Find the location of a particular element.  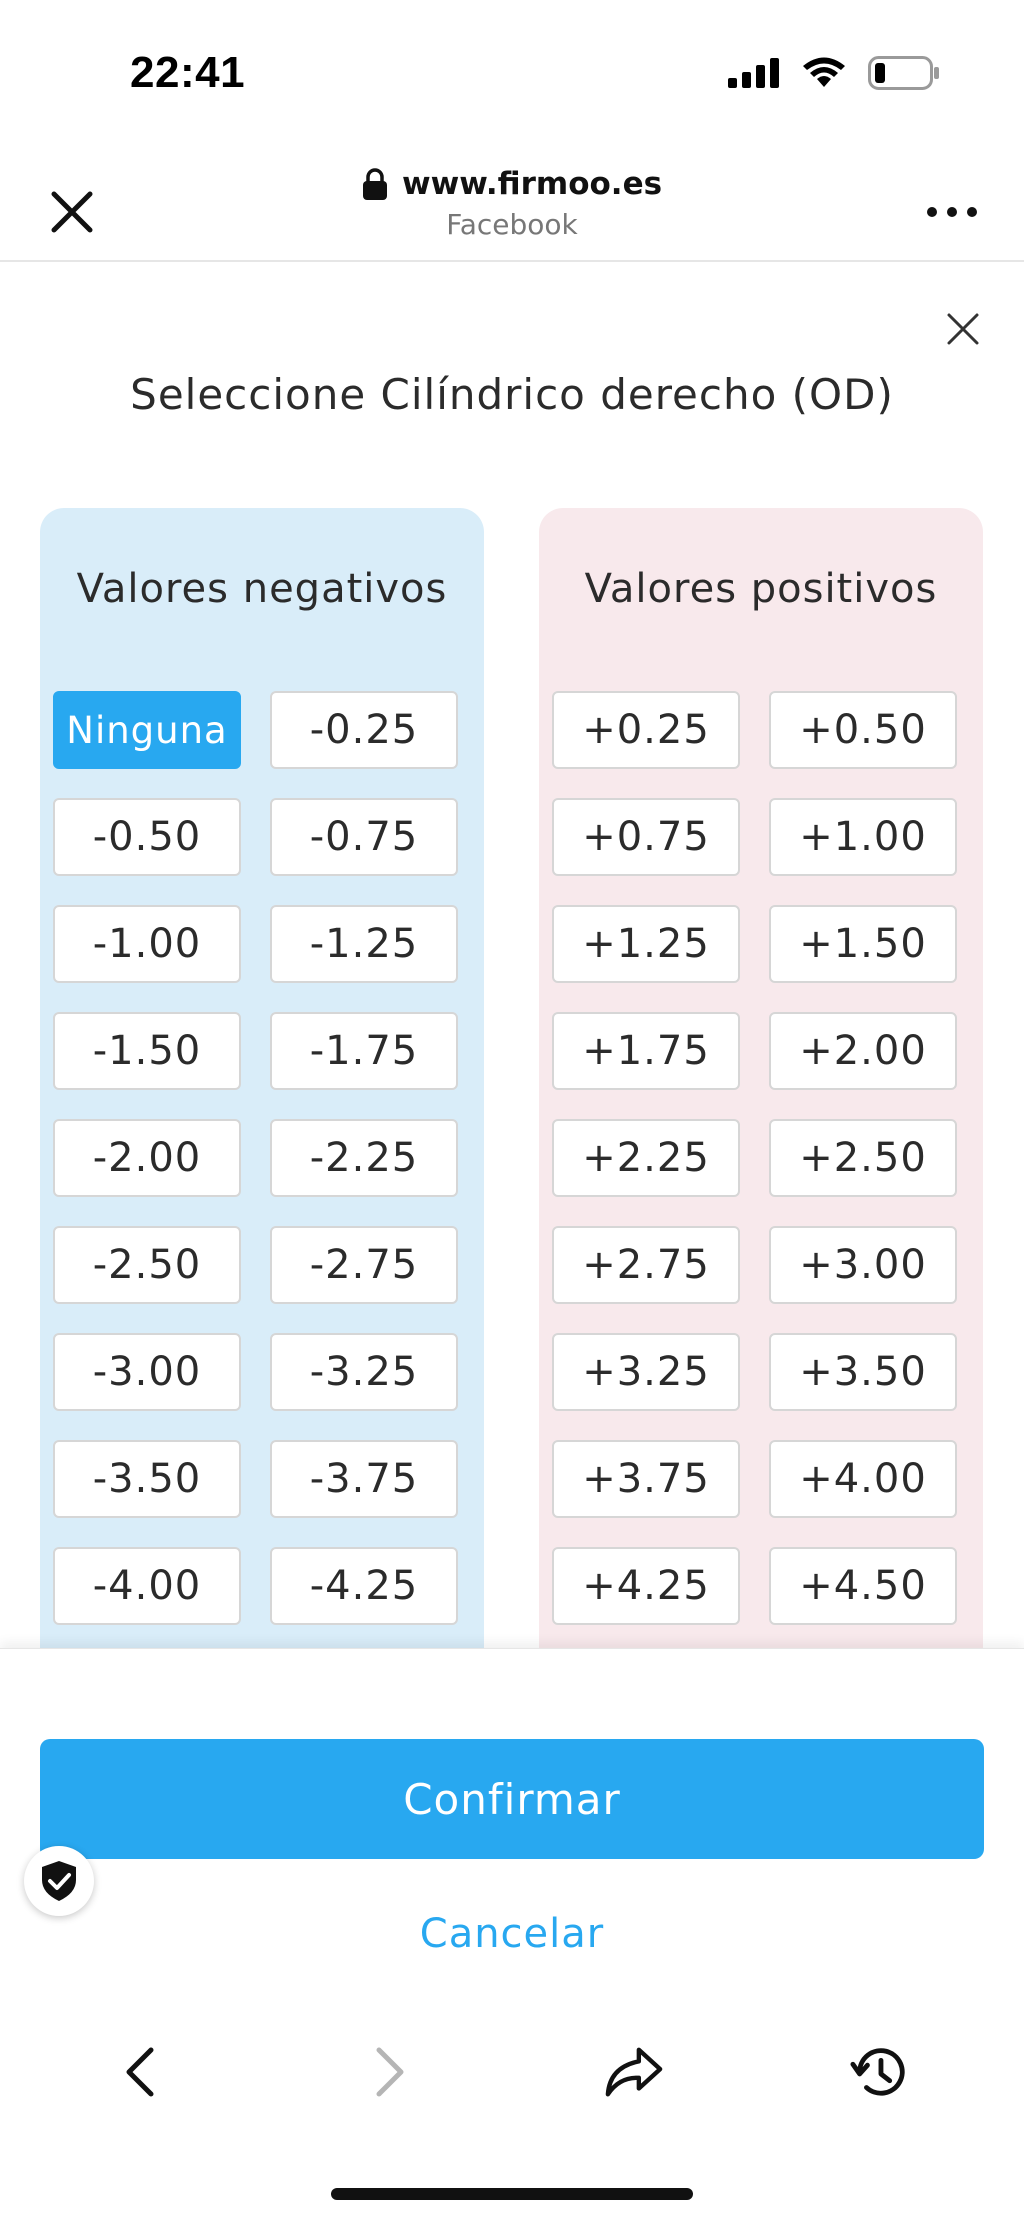

status-time: 22:41 is located at coordinates (188, 72).